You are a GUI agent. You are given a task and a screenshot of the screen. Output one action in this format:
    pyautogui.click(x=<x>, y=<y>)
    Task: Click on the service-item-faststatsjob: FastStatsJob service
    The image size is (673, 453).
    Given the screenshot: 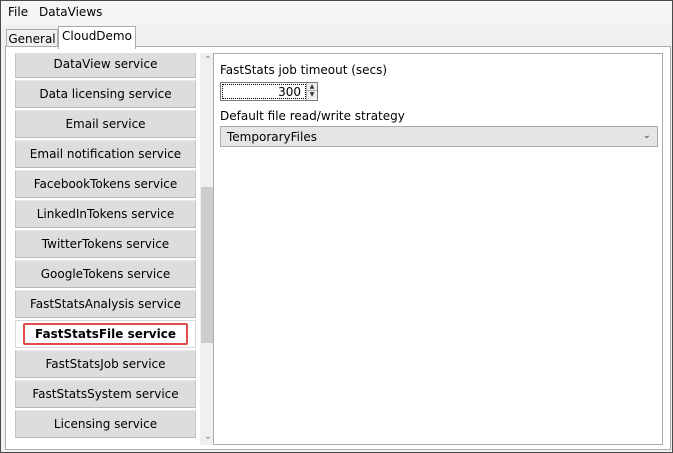 What is the action you would take?
    pyautogui.click(x=105, y=364)
    